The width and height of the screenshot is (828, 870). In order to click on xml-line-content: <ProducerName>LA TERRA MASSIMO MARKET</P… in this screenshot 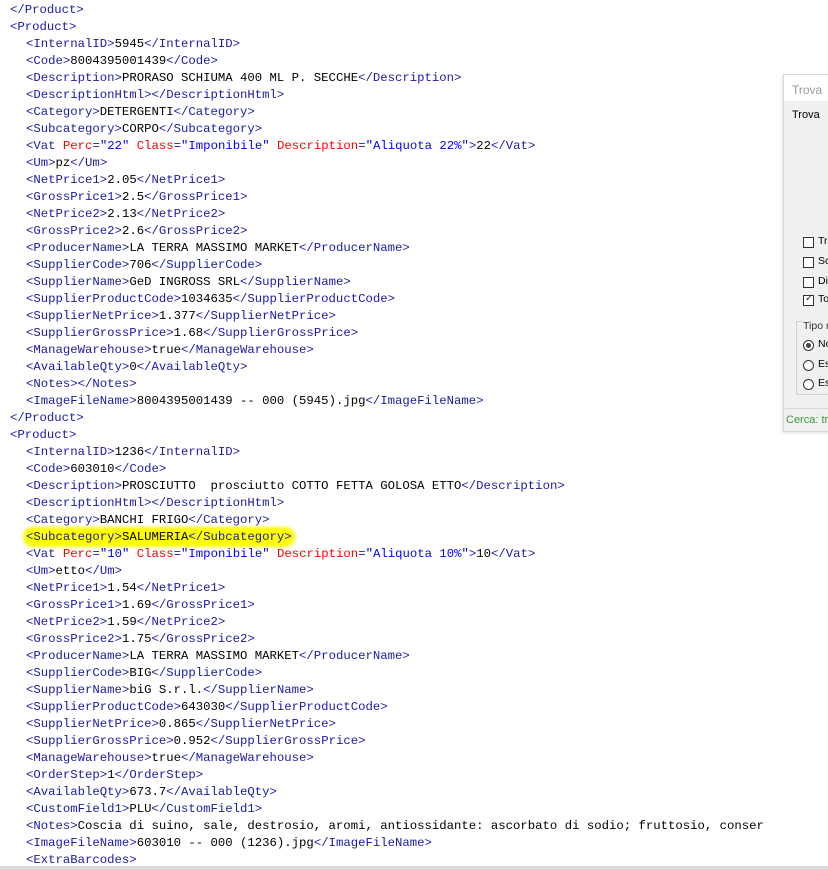, I will do `click(218, 248)`.